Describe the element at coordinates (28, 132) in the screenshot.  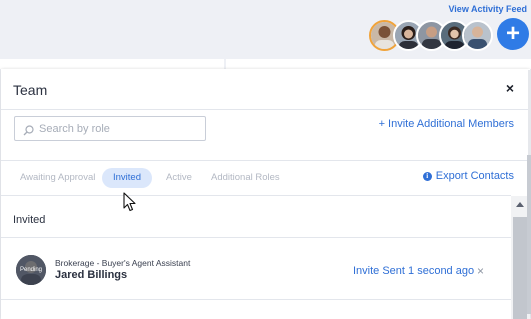
I see `search-icon` at that location.